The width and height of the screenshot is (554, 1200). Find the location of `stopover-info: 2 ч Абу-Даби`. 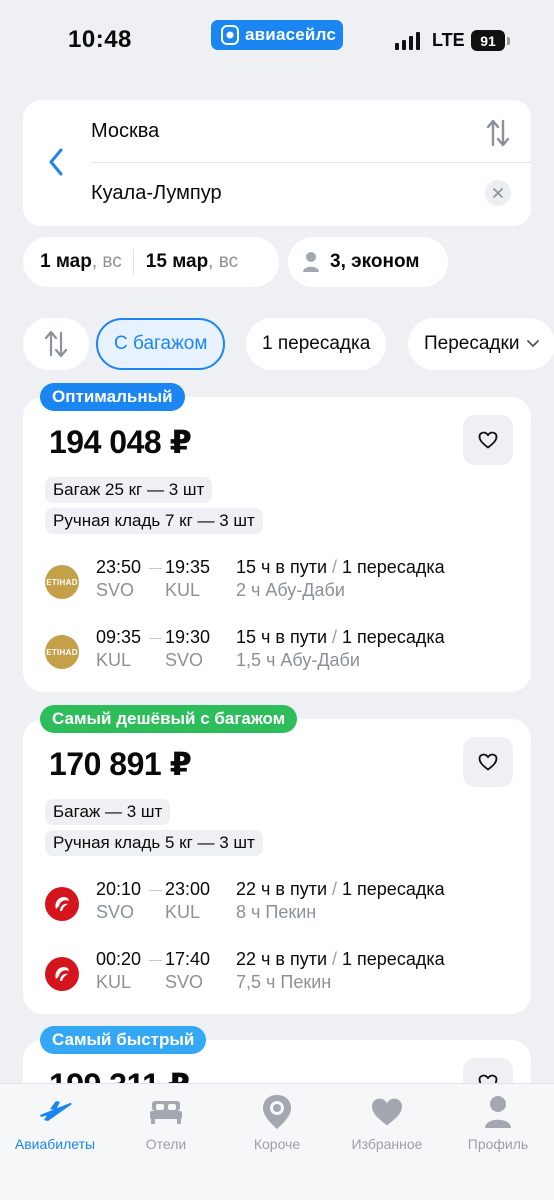

stopover-info: 2 ч Абу-Даби is located at coordinates (290, 590).